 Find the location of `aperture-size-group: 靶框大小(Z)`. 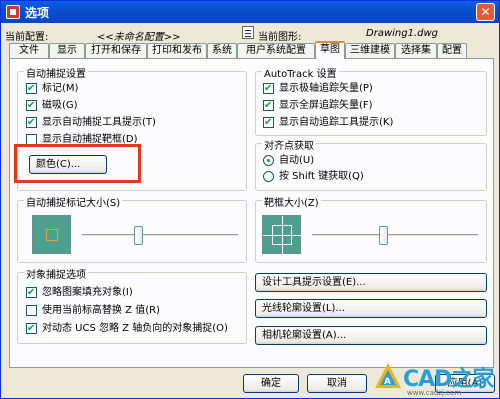

aperture-size-group: 靶框大小(Z) is located at coordinates (371, 228).